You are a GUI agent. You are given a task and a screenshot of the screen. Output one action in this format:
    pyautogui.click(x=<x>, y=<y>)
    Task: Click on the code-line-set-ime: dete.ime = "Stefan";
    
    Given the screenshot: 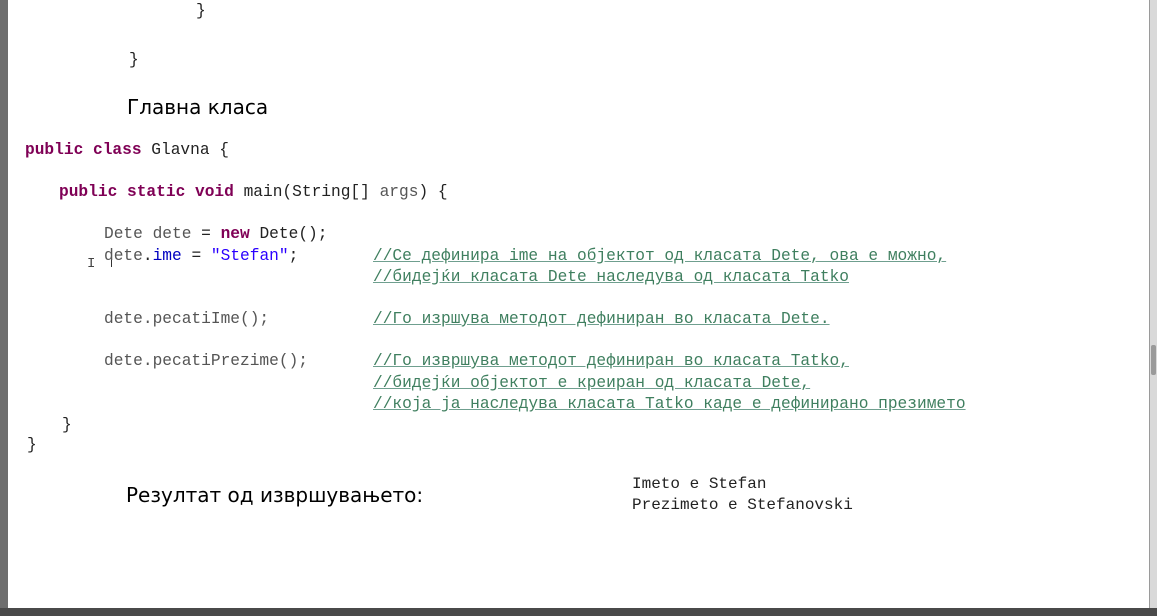 What is the action you would take?
    pyautogui.click(x=201, y=256)
    